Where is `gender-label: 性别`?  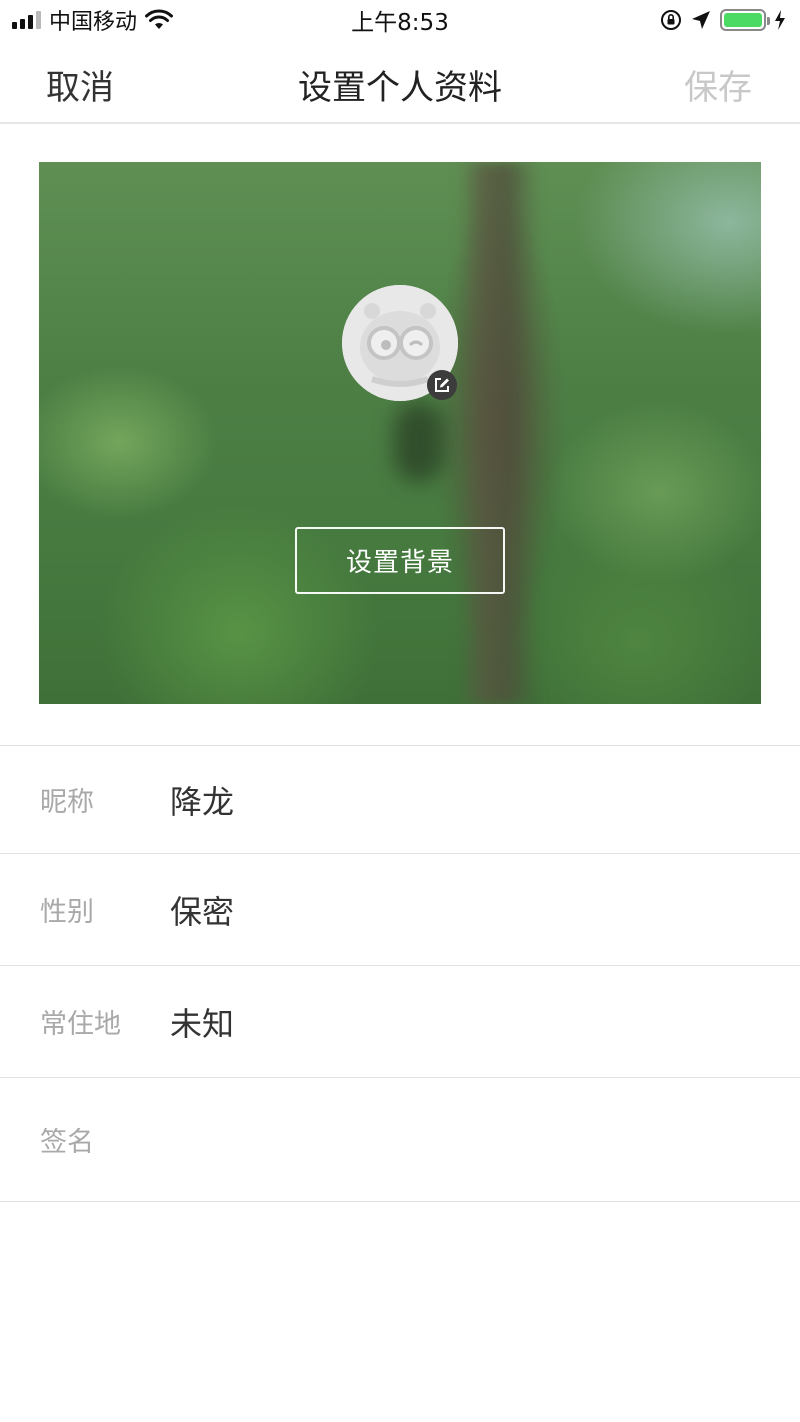
gender-label: 性别 is located at coordinates (67, 912).